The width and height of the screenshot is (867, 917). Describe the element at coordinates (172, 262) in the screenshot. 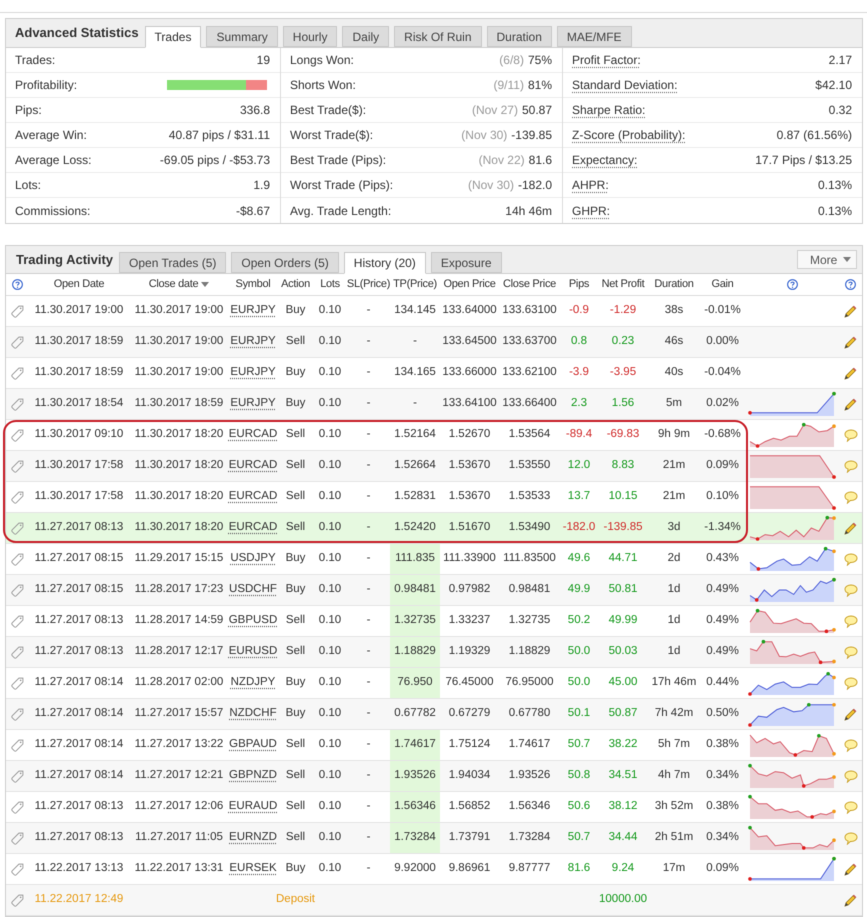

I see `tab: Open Trades (5)` at that location.